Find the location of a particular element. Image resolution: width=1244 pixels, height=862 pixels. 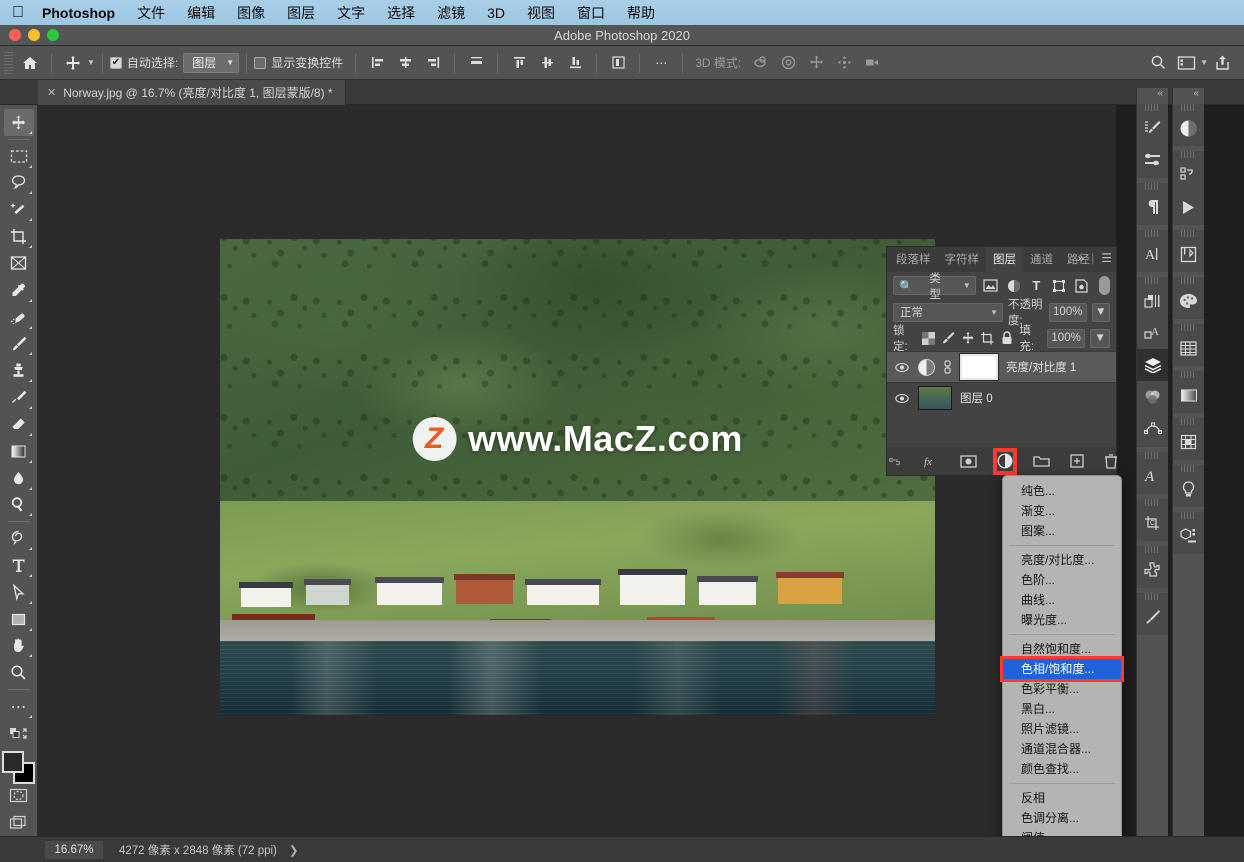

crop-tool-icon is located at coordinates (19, 236).